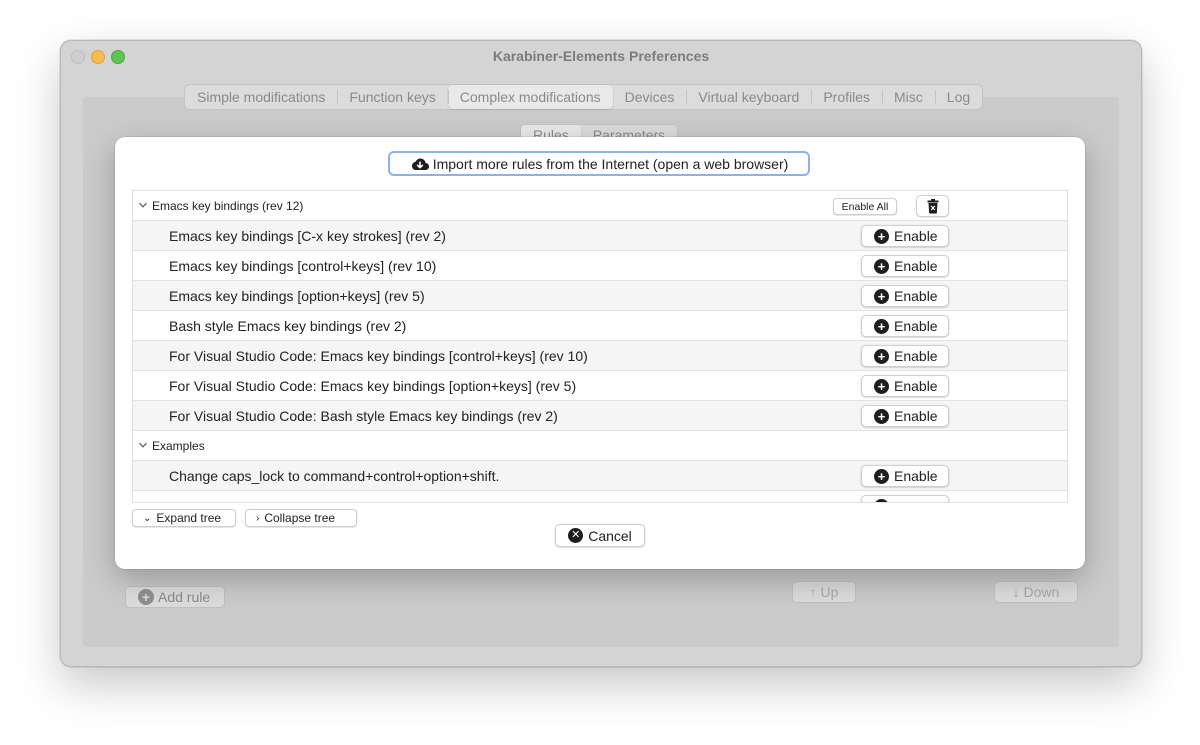 This screenshot has height=745, width=1200. Describe the element at coordinates (600, 206) in the screenshot. I see `rule-group-header: Emacs key bindings (rev 12) Enable All` at that location.